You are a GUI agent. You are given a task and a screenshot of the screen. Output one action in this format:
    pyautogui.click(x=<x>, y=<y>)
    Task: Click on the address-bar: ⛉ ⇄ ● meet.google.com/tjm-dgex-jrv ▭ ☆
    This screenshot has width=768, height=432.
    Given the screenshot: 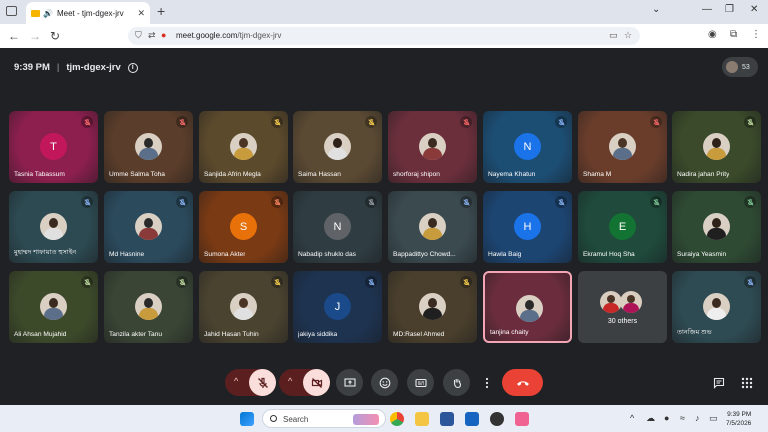 What is the action you would take?
    pyautogui.click(x=384, y=36)
    